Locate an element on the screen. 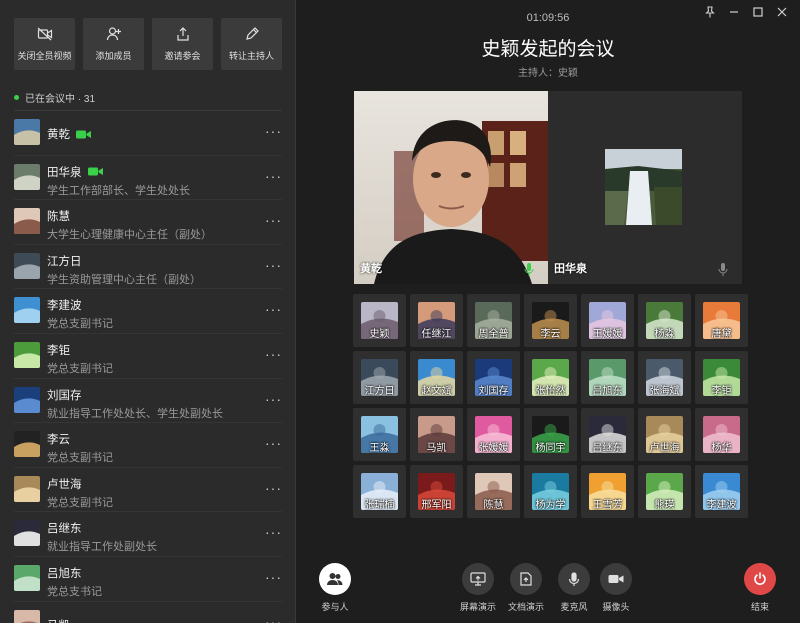  screen-share-icon-circle is located at coordinates (478, 579).